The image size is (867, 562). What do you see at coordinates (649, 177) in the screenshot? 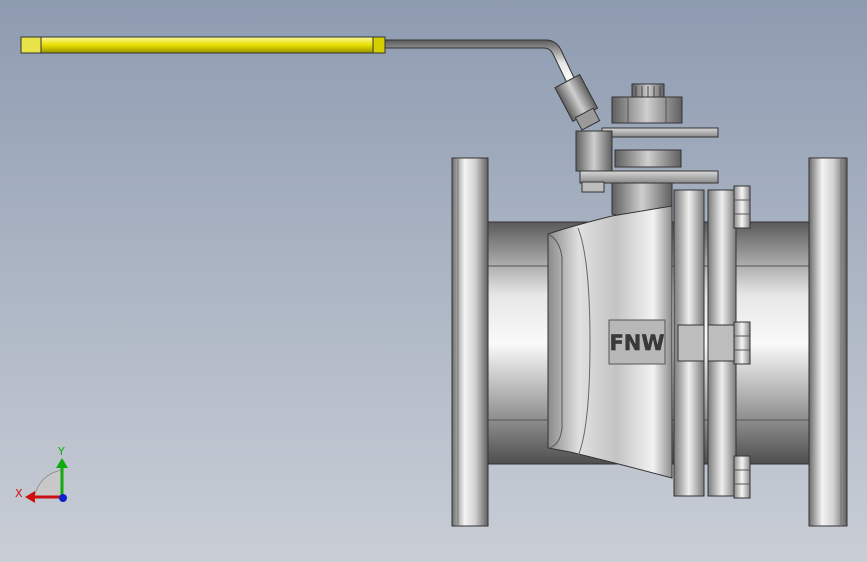
I see `locking-plate` at bounding box center [649, 177].